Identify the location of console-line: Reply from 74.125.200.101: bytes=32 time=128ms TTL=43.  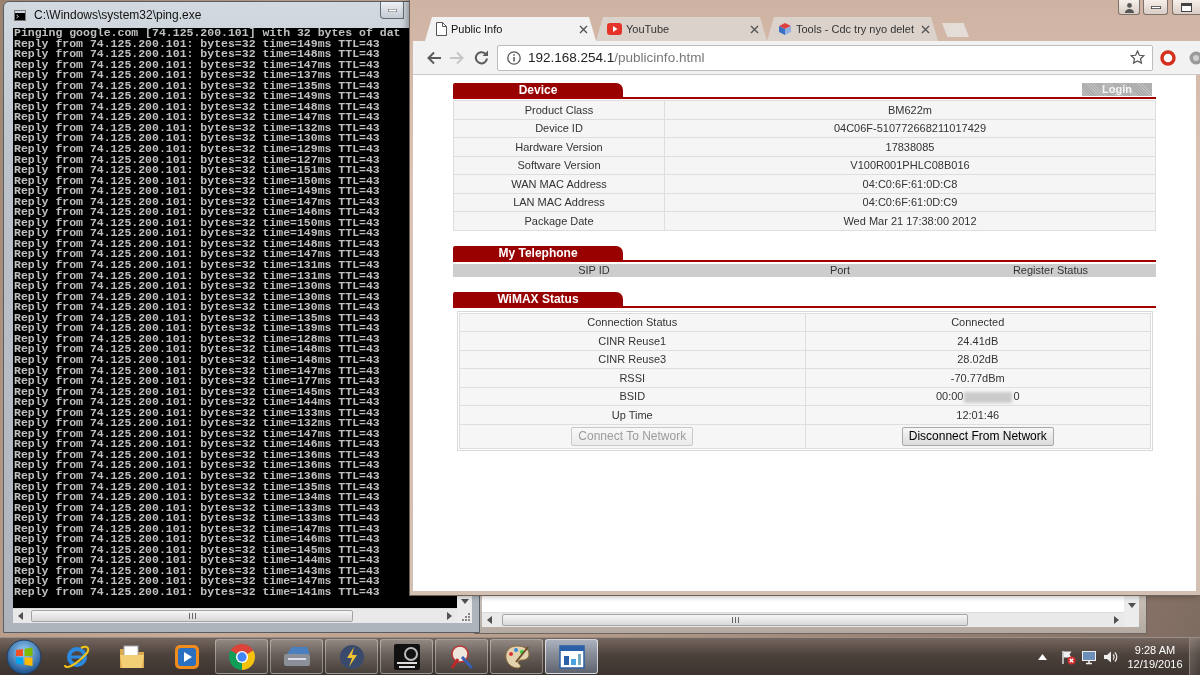
(197, 339).